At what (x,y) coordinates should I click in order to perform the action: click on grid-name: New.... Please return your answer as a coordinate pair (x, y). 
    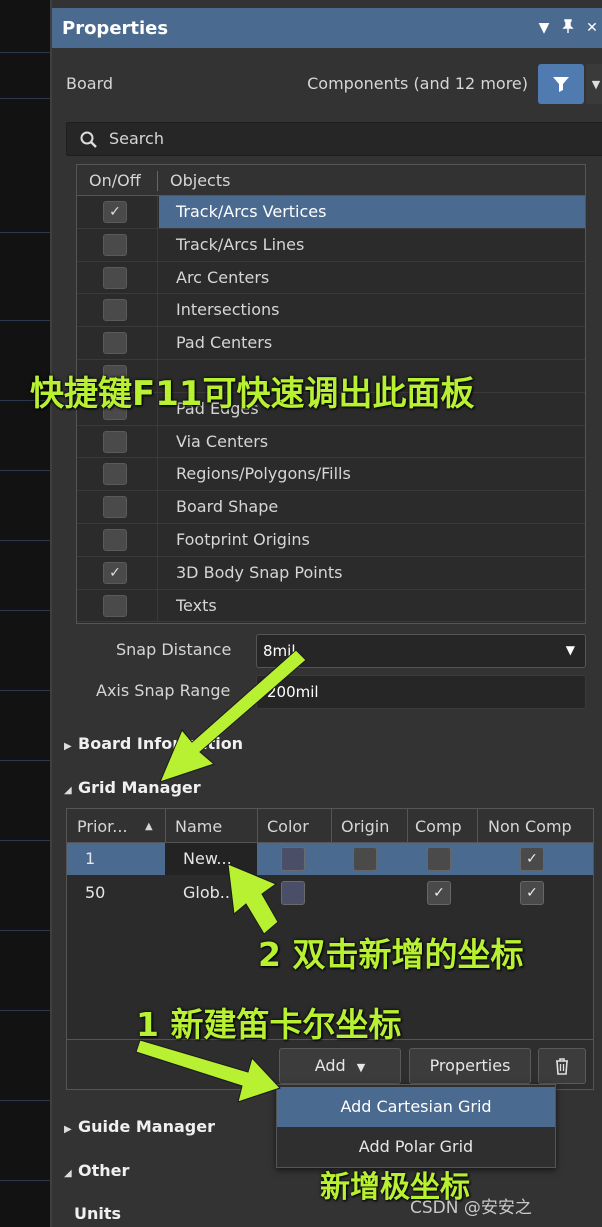
    Looking at the image, I should click on (207, 858).